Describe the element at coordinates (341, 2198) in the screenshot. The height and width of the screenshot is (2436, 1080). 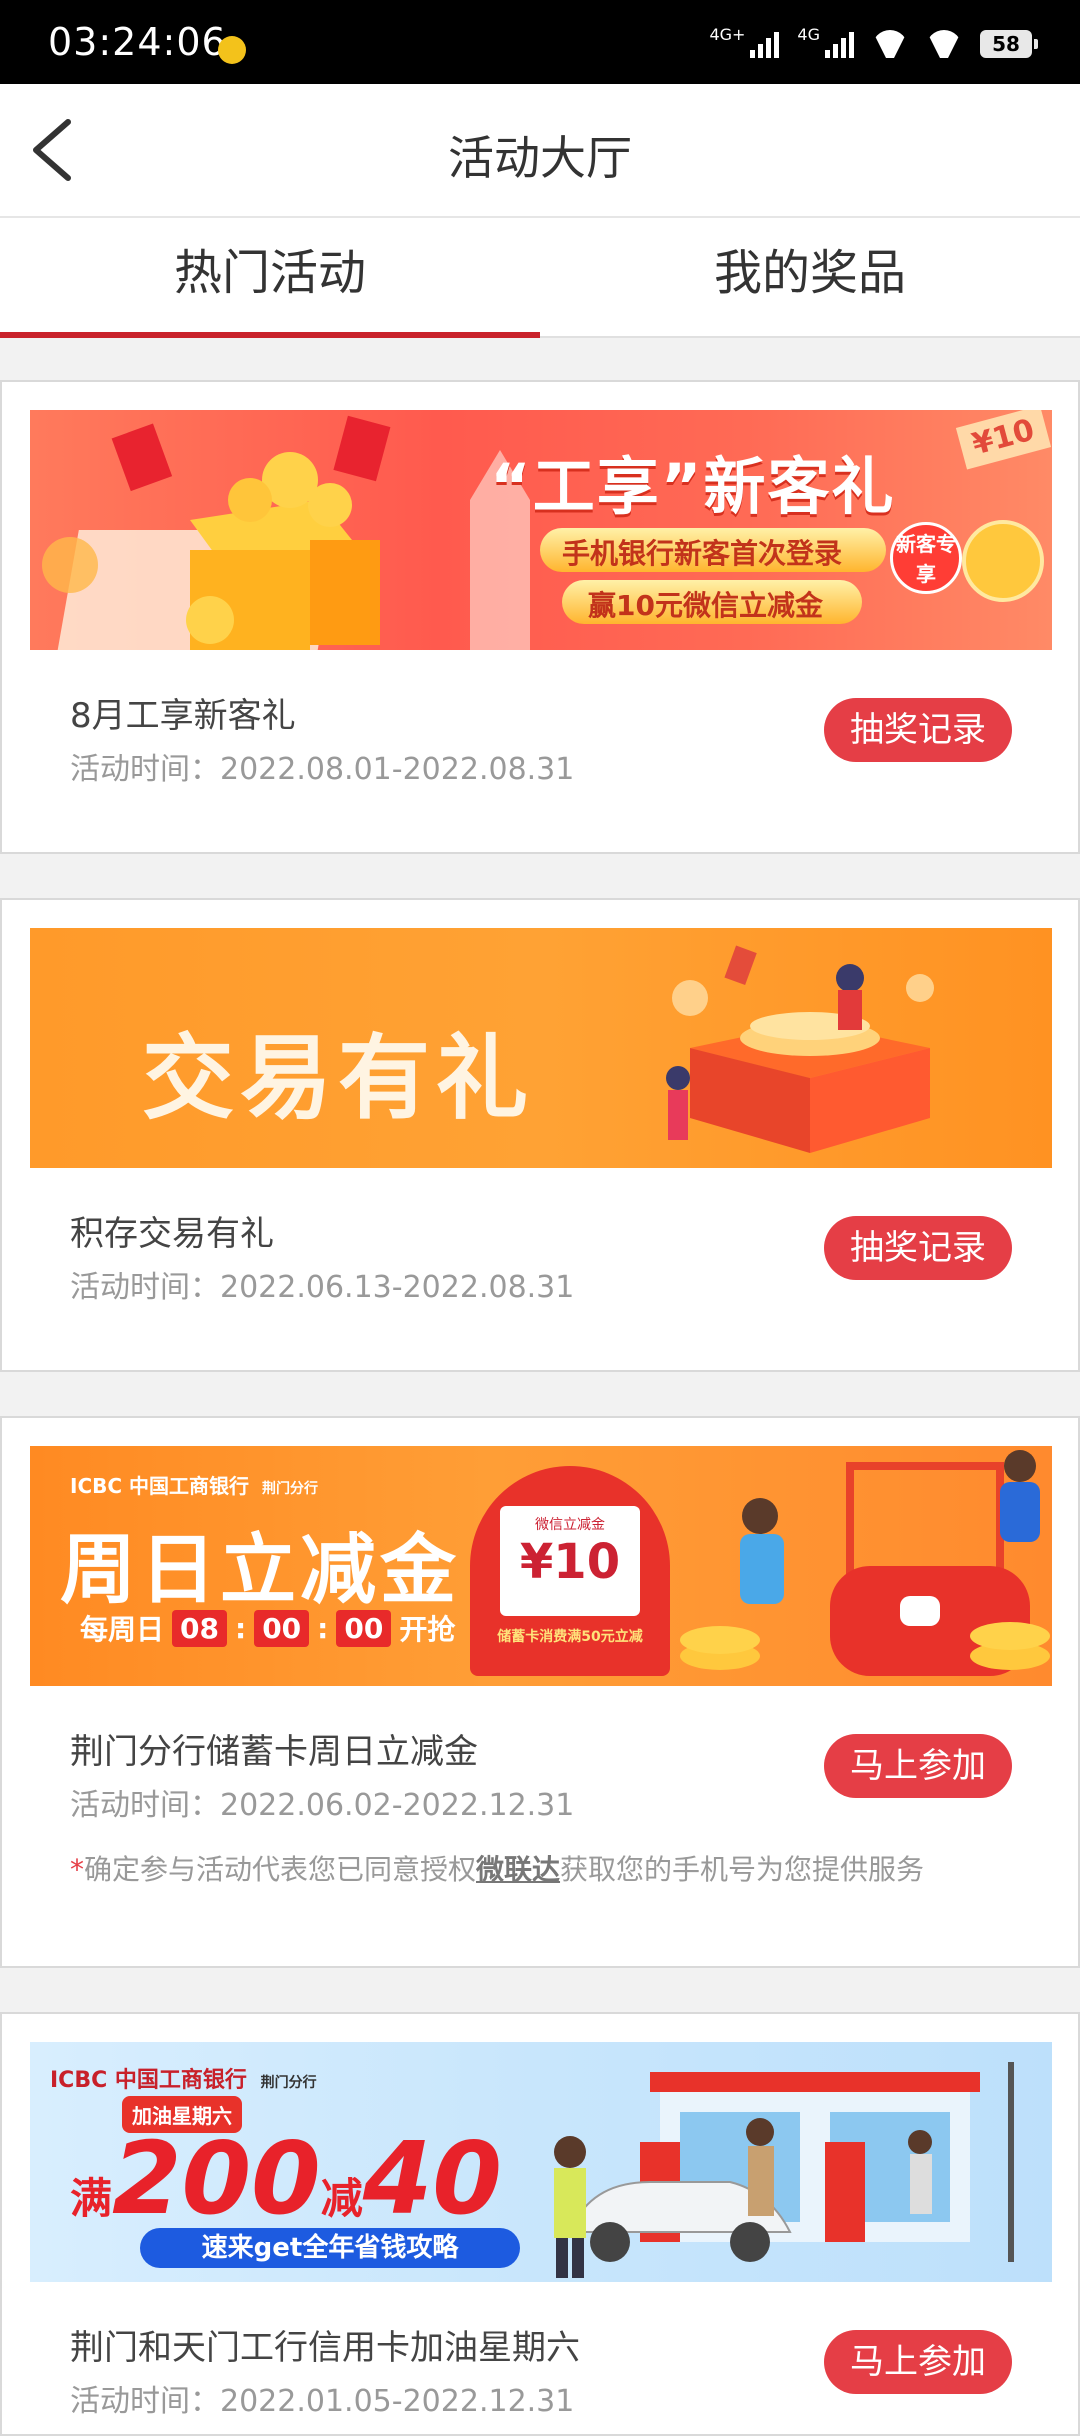
I see `promo-infix: 减` at that location.